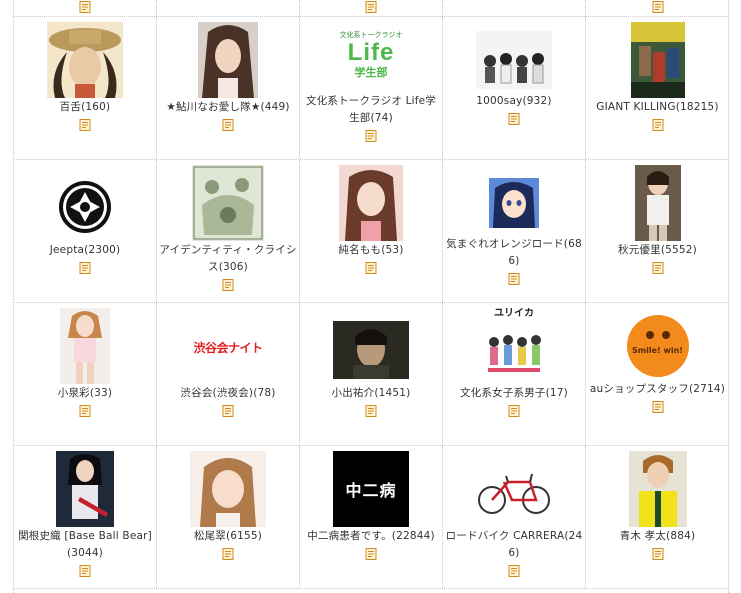 The height and width of the screenshot is (593, 741). I want to click on community-name-link: 小泉彩(33), so click(85, 393).